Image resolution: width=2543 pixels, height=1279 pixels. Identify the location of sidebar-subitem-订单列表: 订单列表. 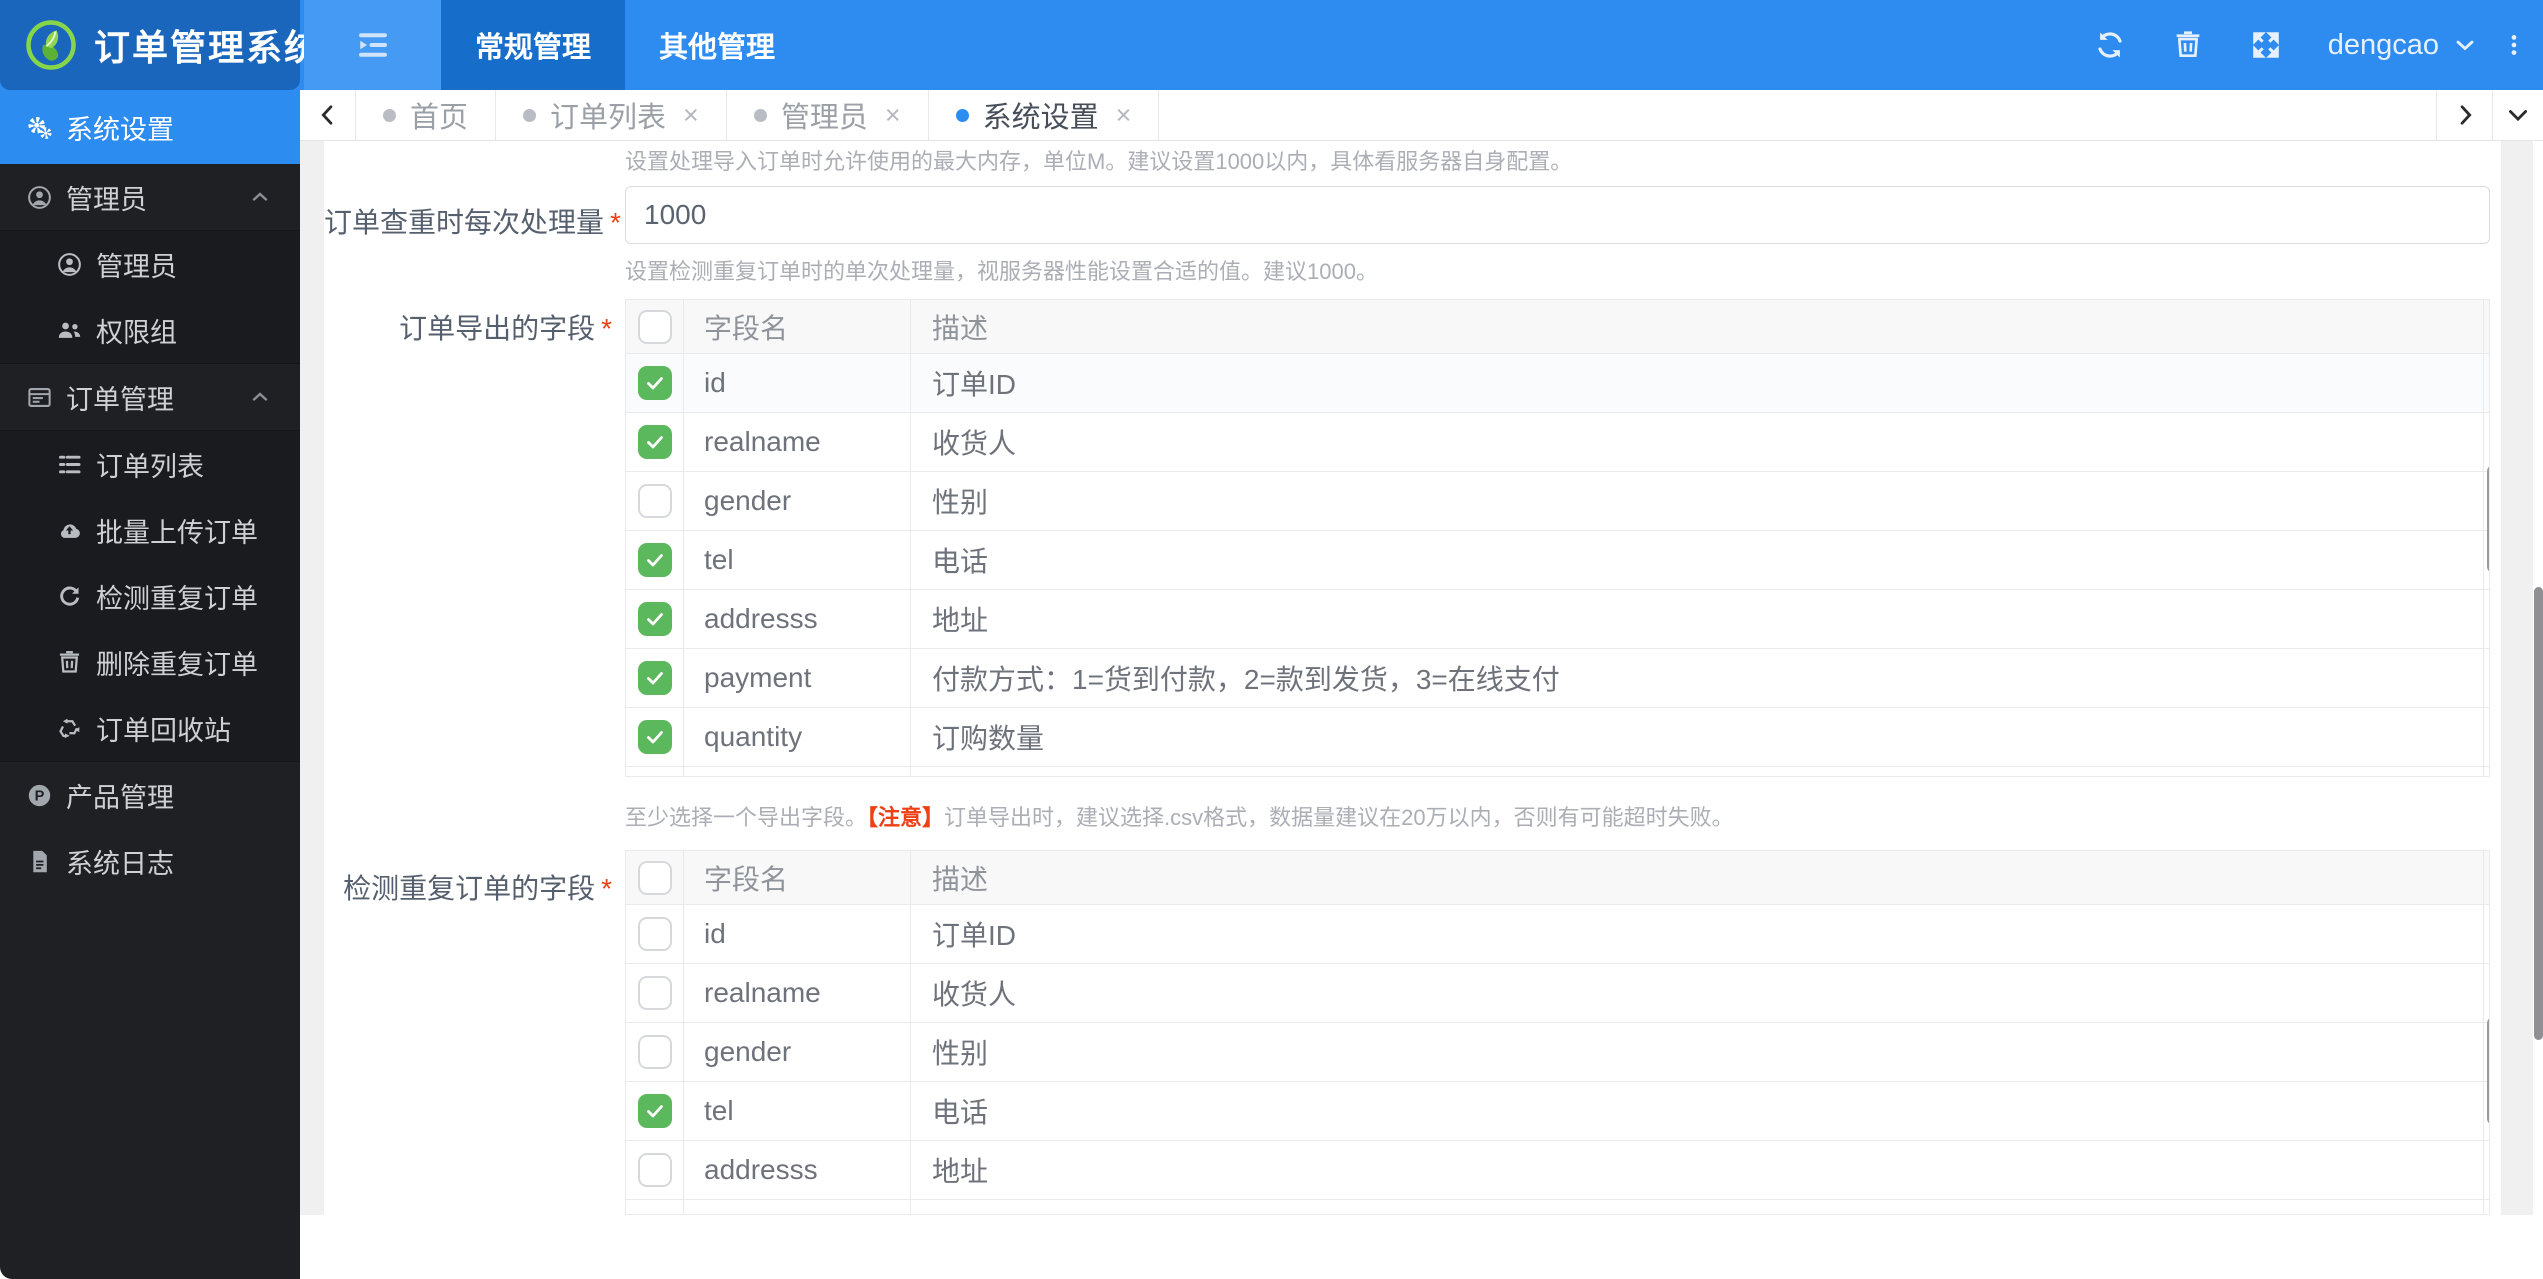
(150, 464).